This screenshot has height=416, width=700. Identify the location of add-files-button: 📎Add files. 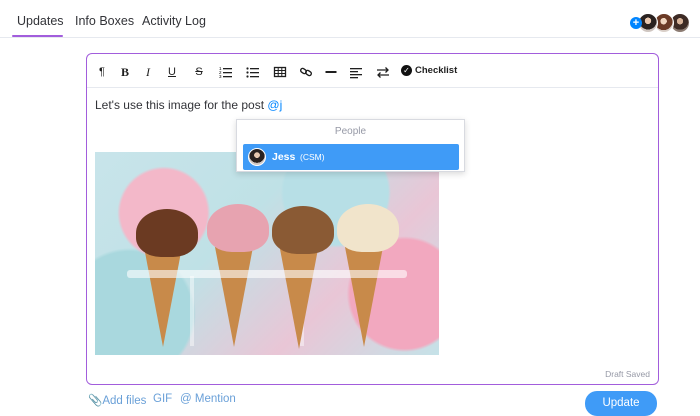
(117, 400).